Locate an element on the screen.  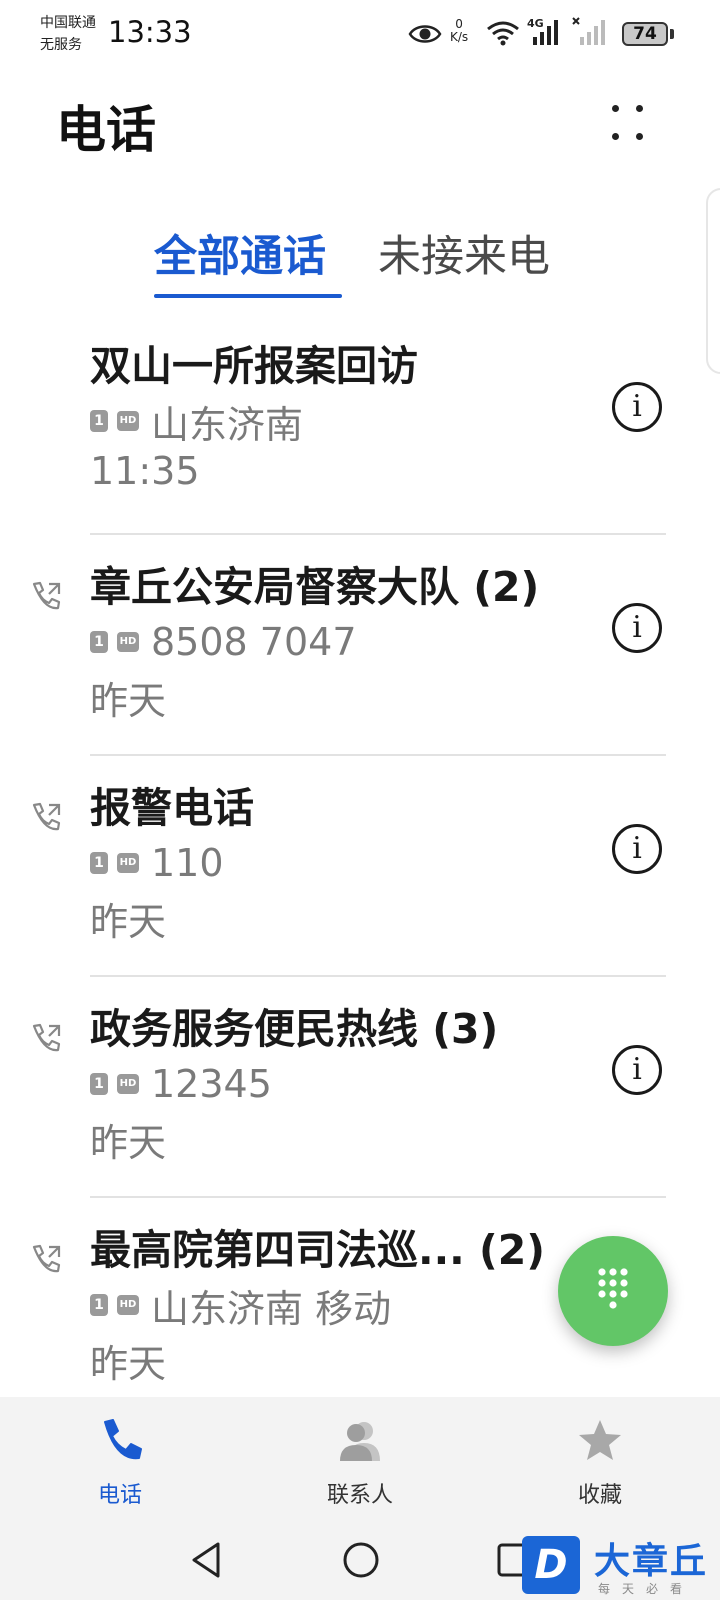
net-speed-unit: K/s is located at coordinates (459, 37).